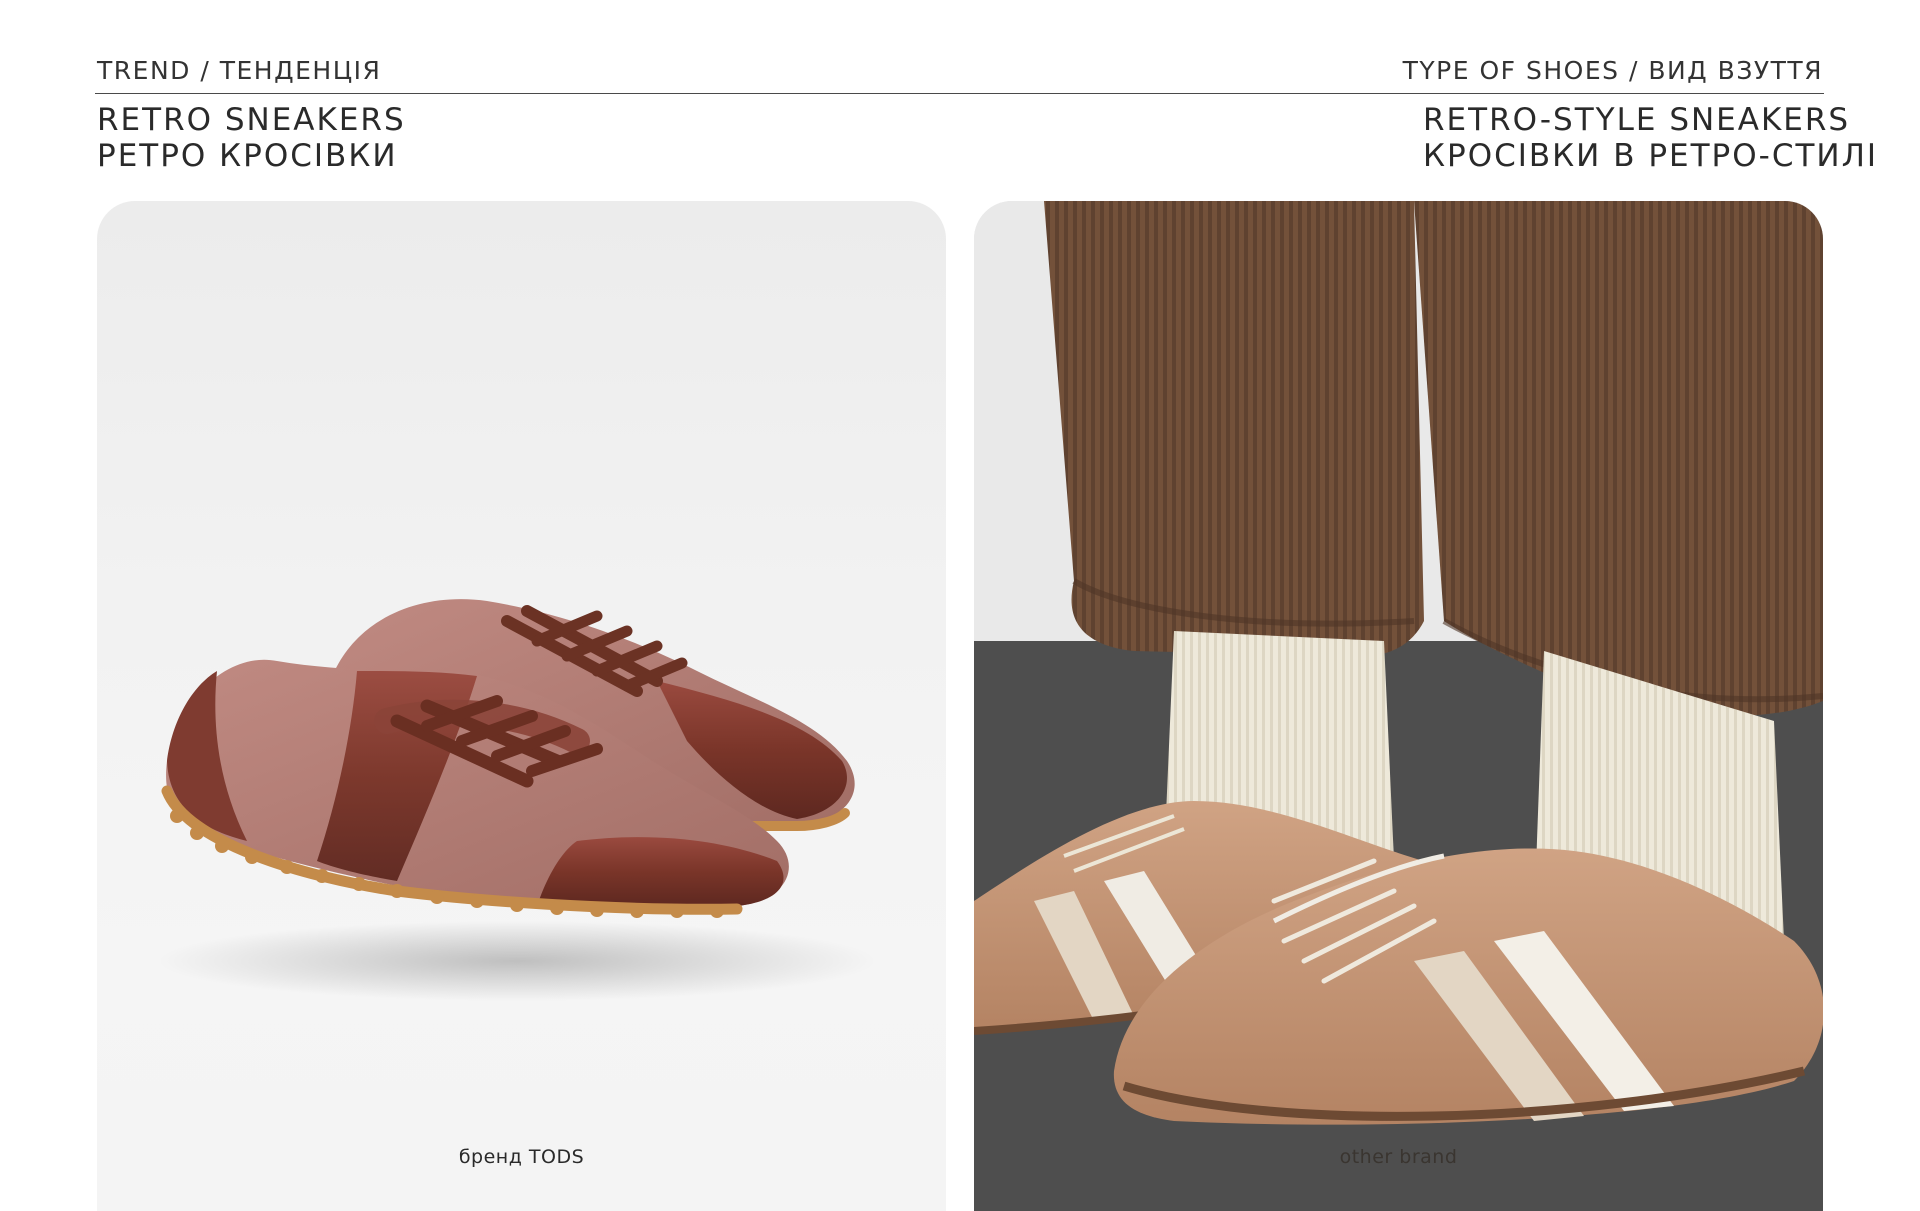  Describe the element at coordinates (1651, 156) in the screenshot. I see `shoe-type-title-uk: КРОСІВКИ В РЕТРО-СТИЛІ` at that location.